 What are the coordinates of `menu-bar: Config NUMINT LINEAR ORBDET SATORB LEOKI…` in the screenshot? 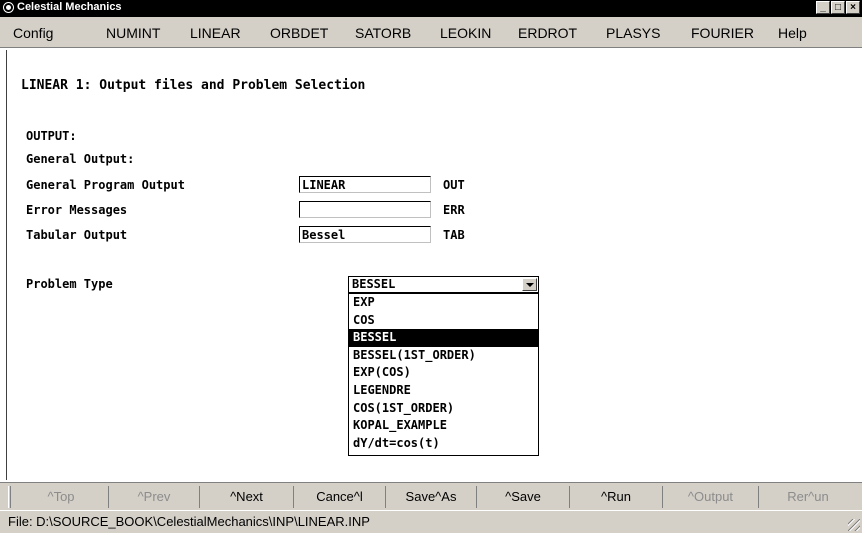 It's located at (431, 32).